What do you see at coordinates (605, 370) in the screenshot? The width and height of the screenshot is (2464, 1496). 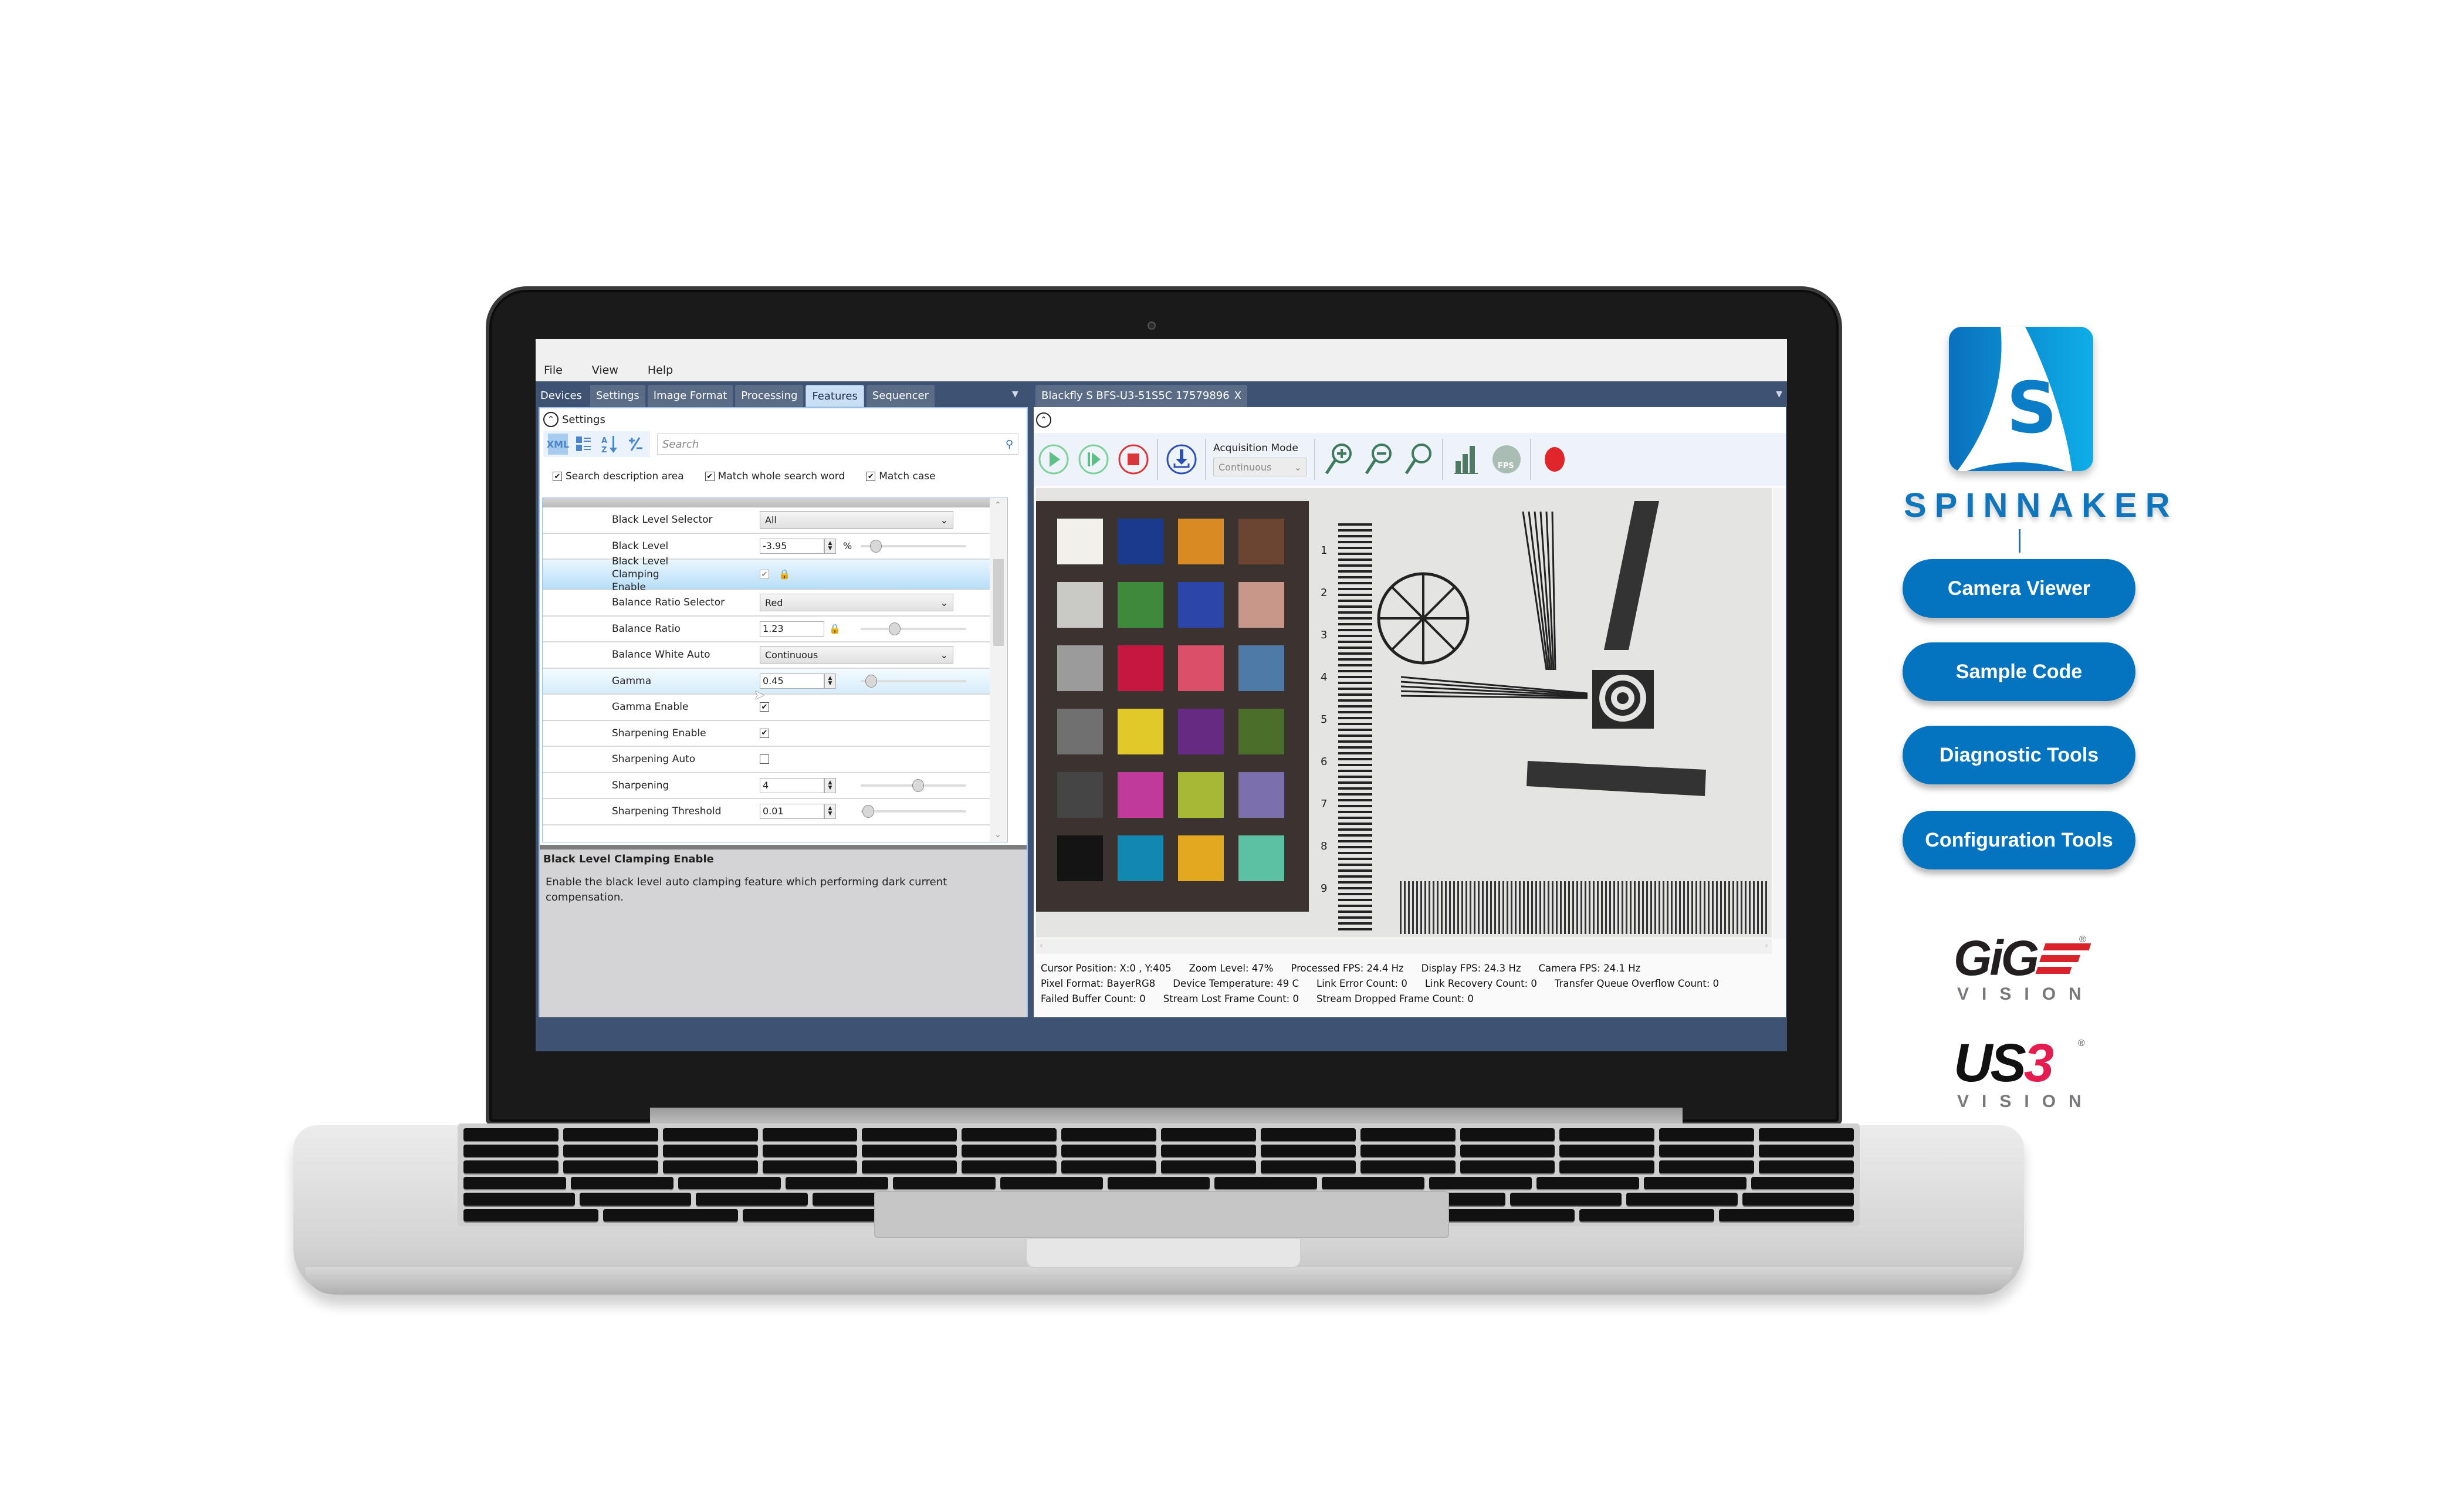 I see `menu-view: View` at bounding box center [605, 370].